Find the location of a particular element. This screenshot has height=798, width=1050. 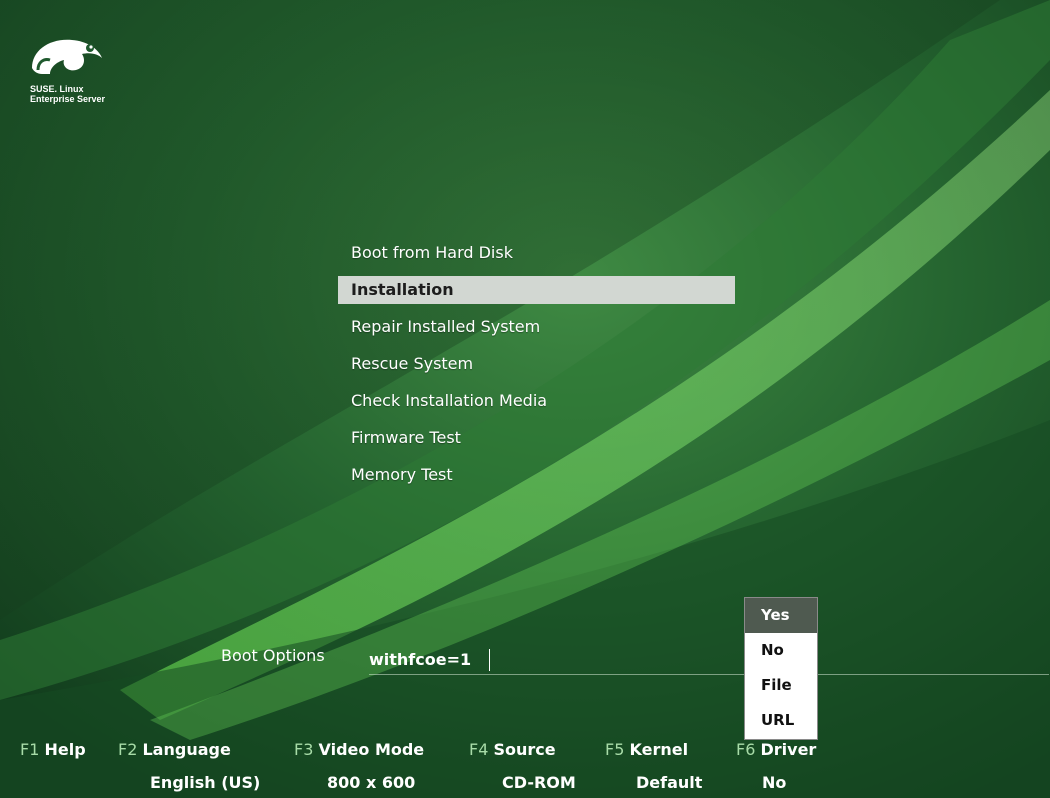

fkey-help: F1 Help is located at coordinates (53, 749).